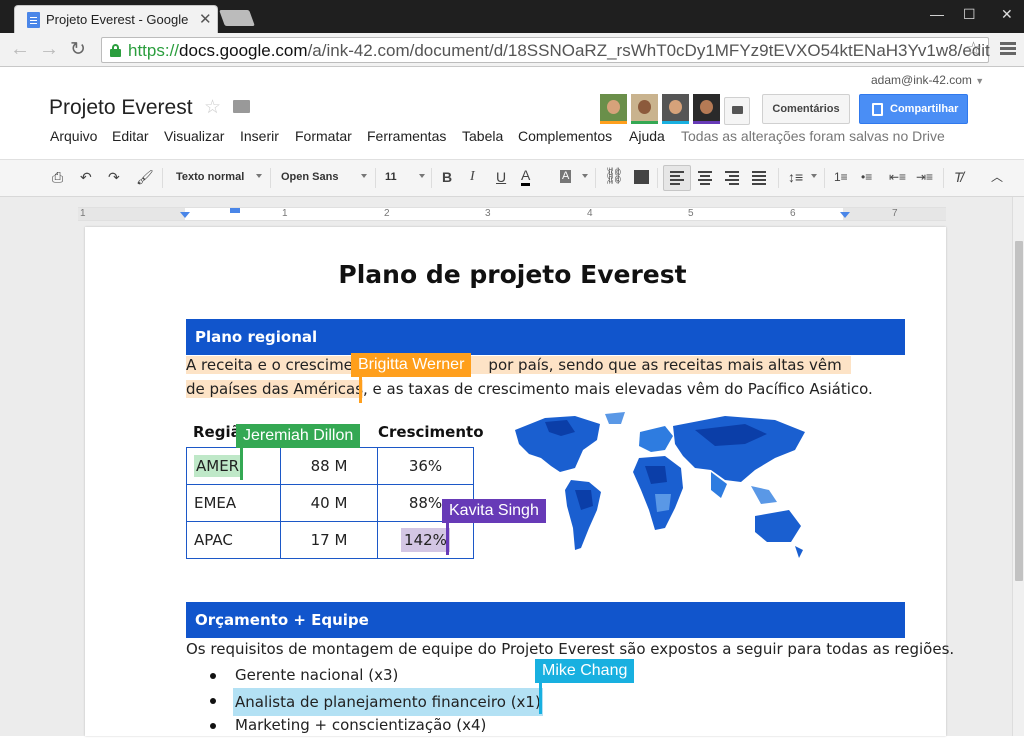  I want to click on paint-format-icon: 🖌, so click(145, 177).